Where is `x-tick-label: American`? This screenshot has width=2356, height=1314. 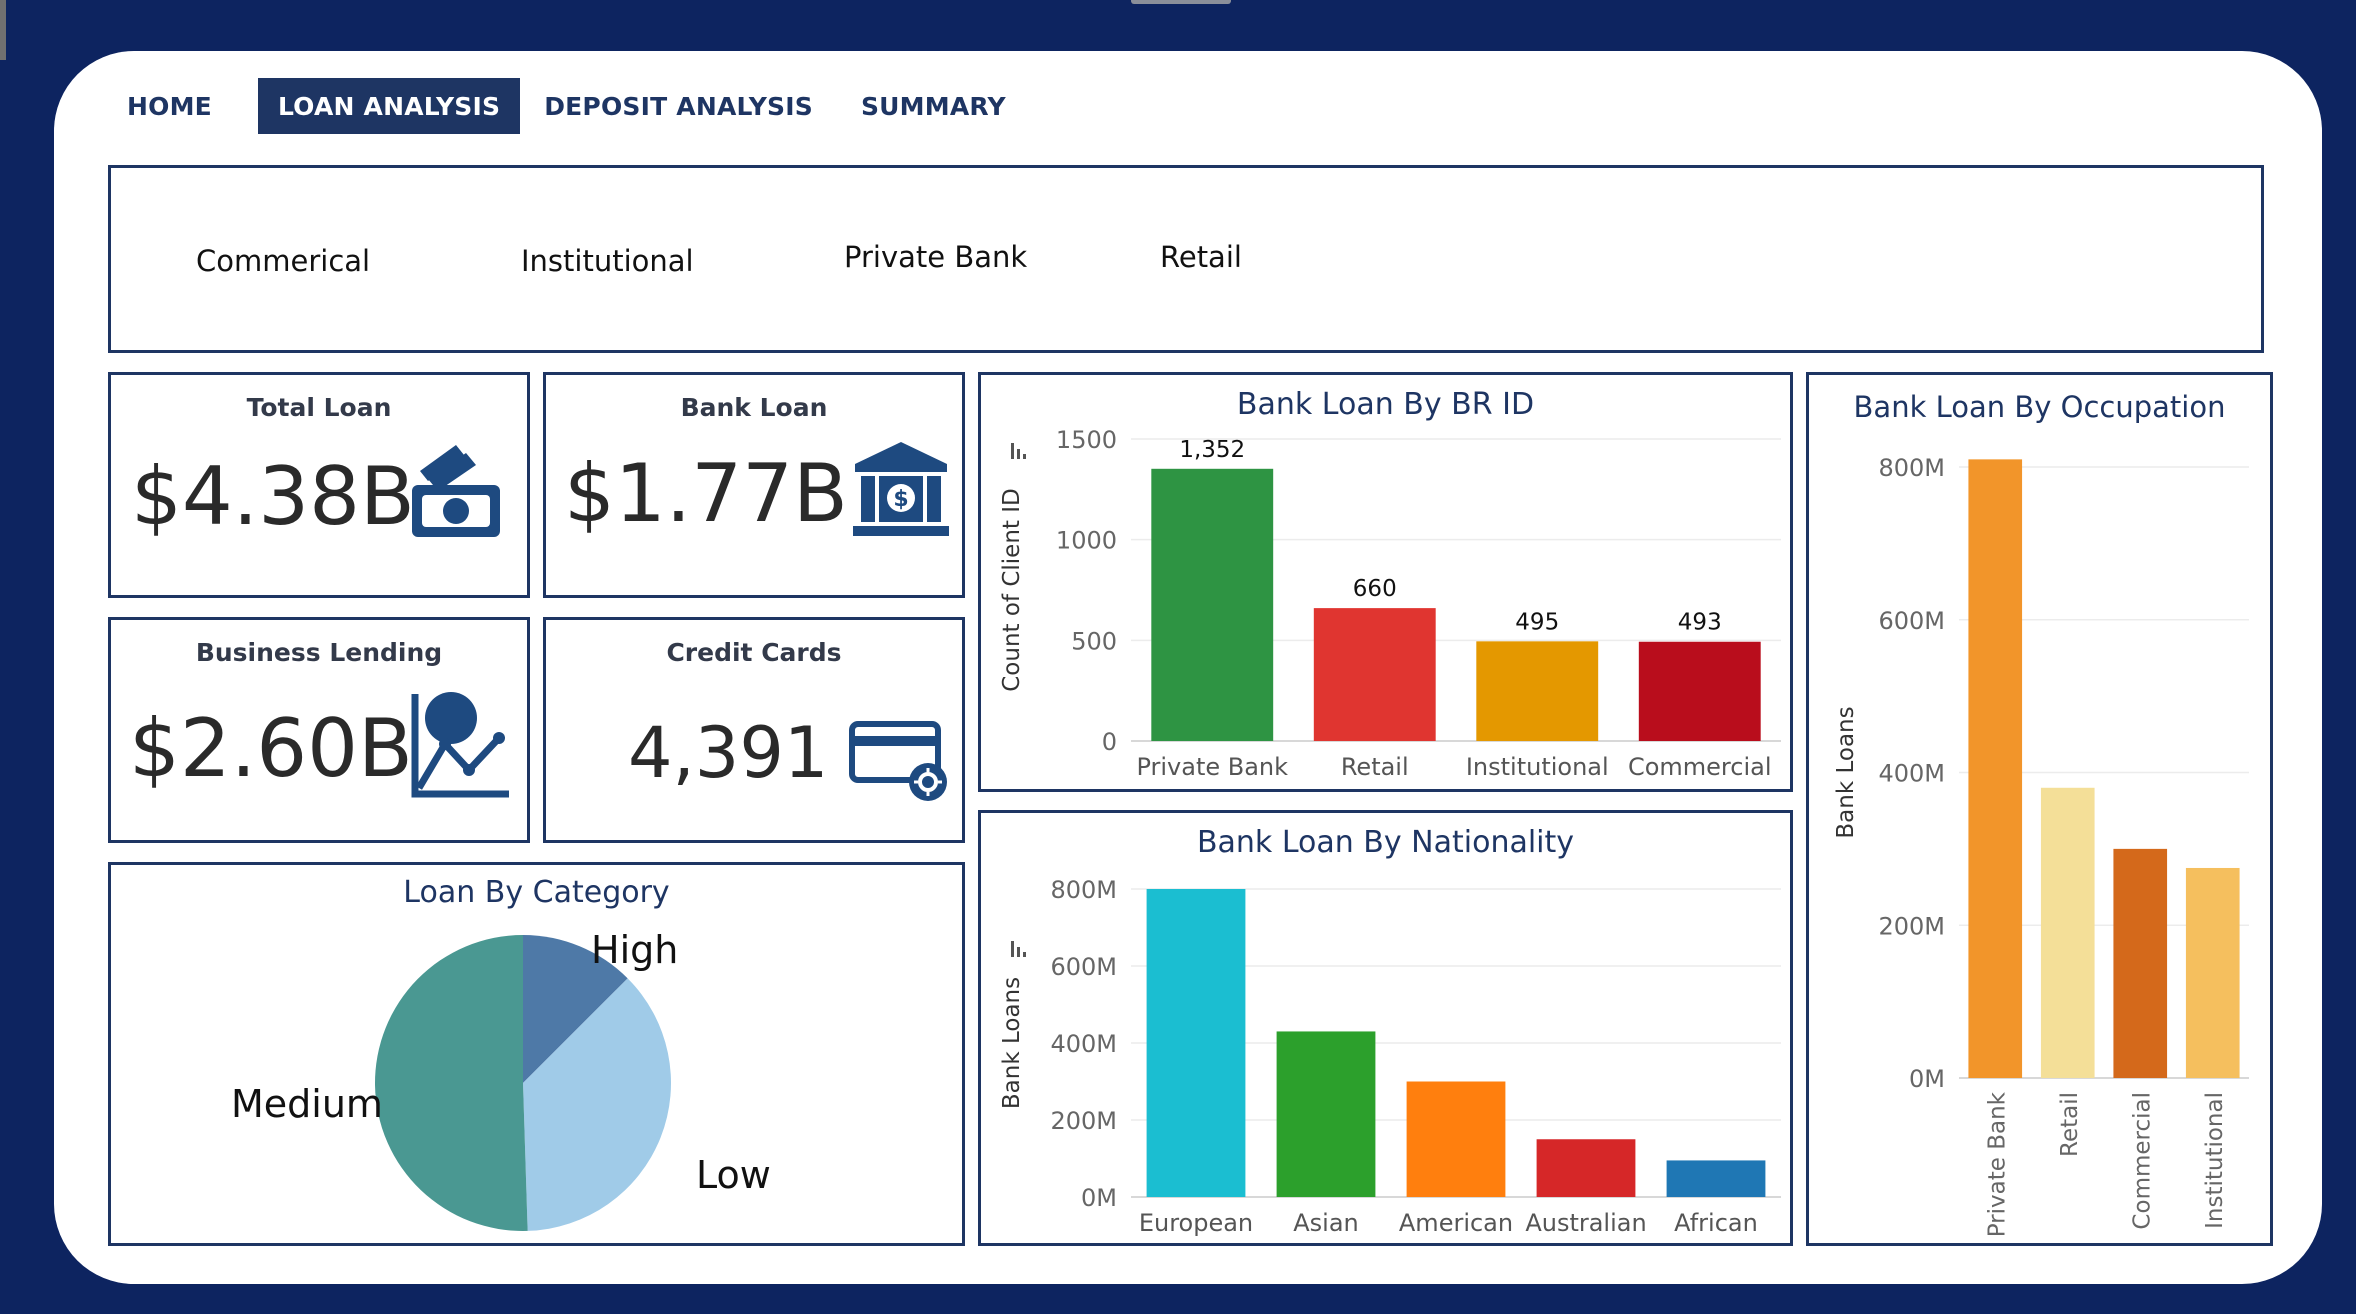
x-tick-label: American is located at coordinates (1456, 1223).